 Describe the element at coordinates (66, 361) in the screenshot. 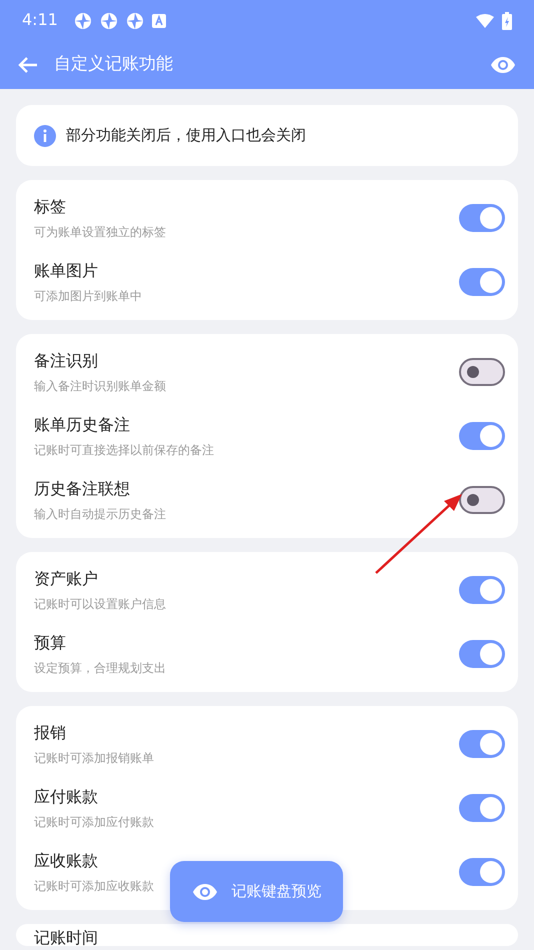

I see `setting-title: 备注识别` at that location.